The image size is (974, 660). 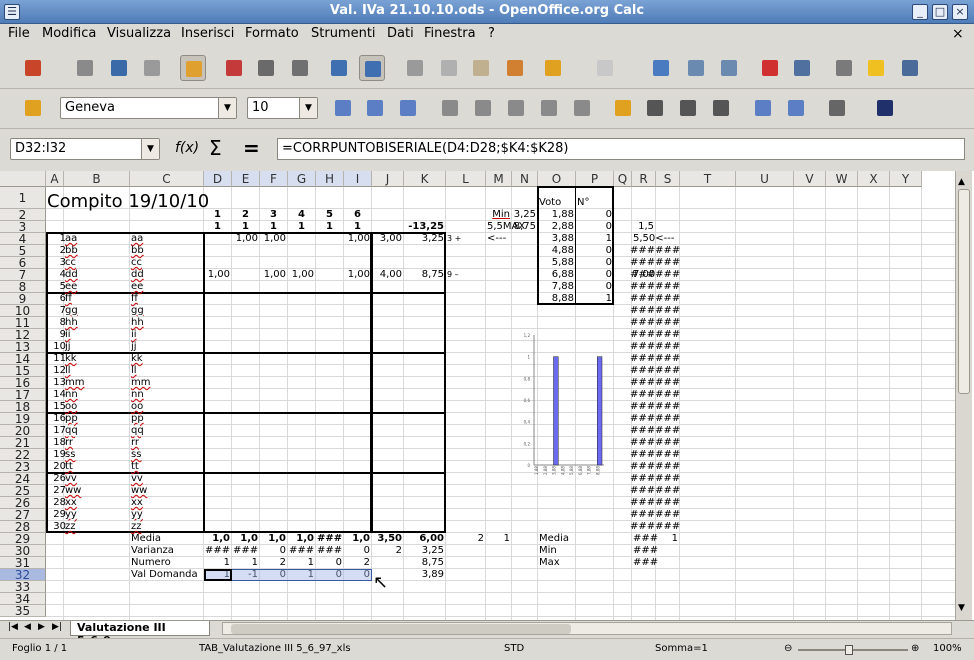 I want to click on menu-strumenti: Strumenti, so click(x=343, y=33).